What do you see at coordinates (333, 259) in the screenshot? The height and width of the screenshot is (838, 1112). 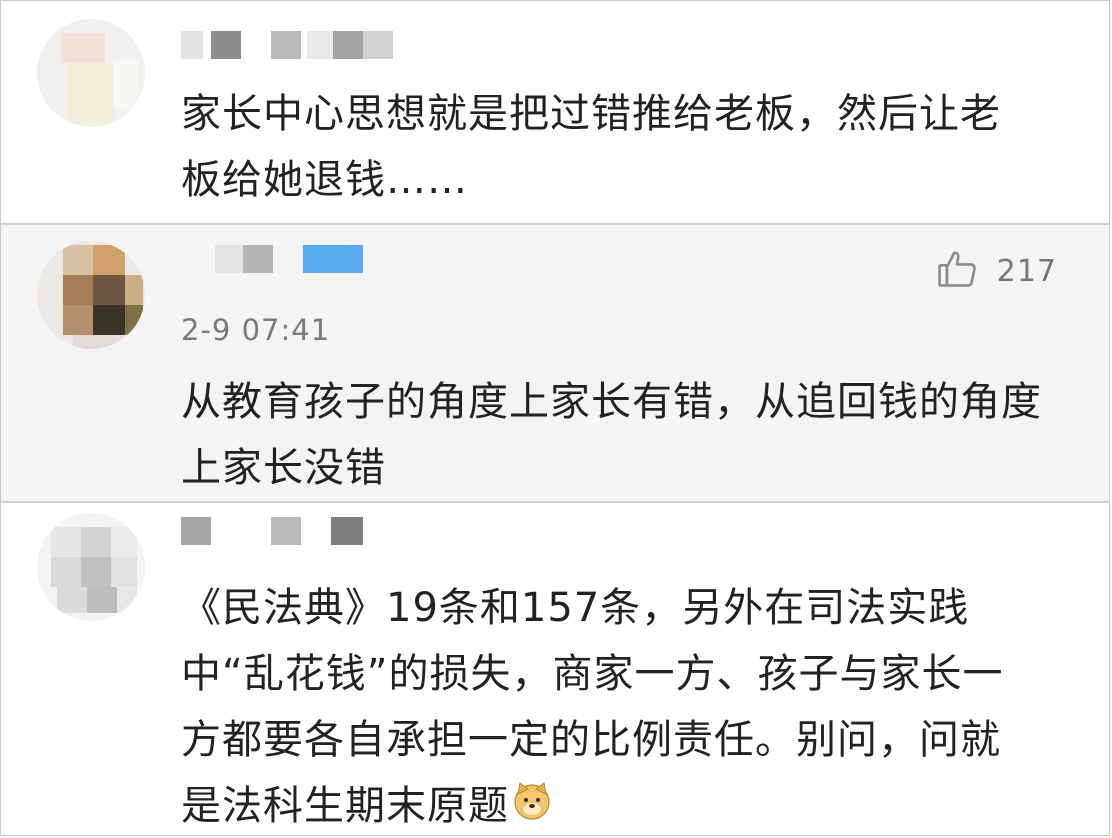 I see `user-badge` at bounding box center [333, 259].